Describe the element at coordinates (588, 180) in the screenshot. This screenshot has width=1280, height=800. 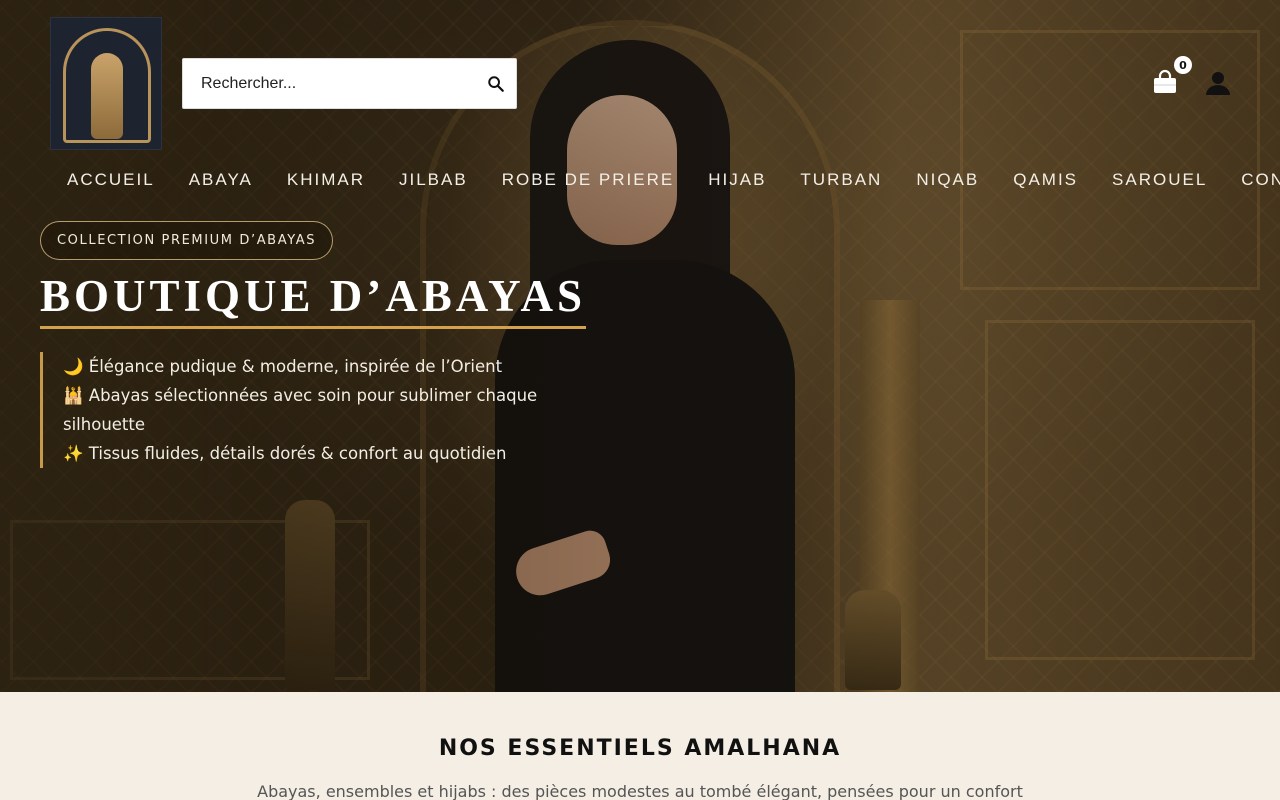
I see `nav-item-robe-de-priere: ROBE DE PRIERE` at that location.